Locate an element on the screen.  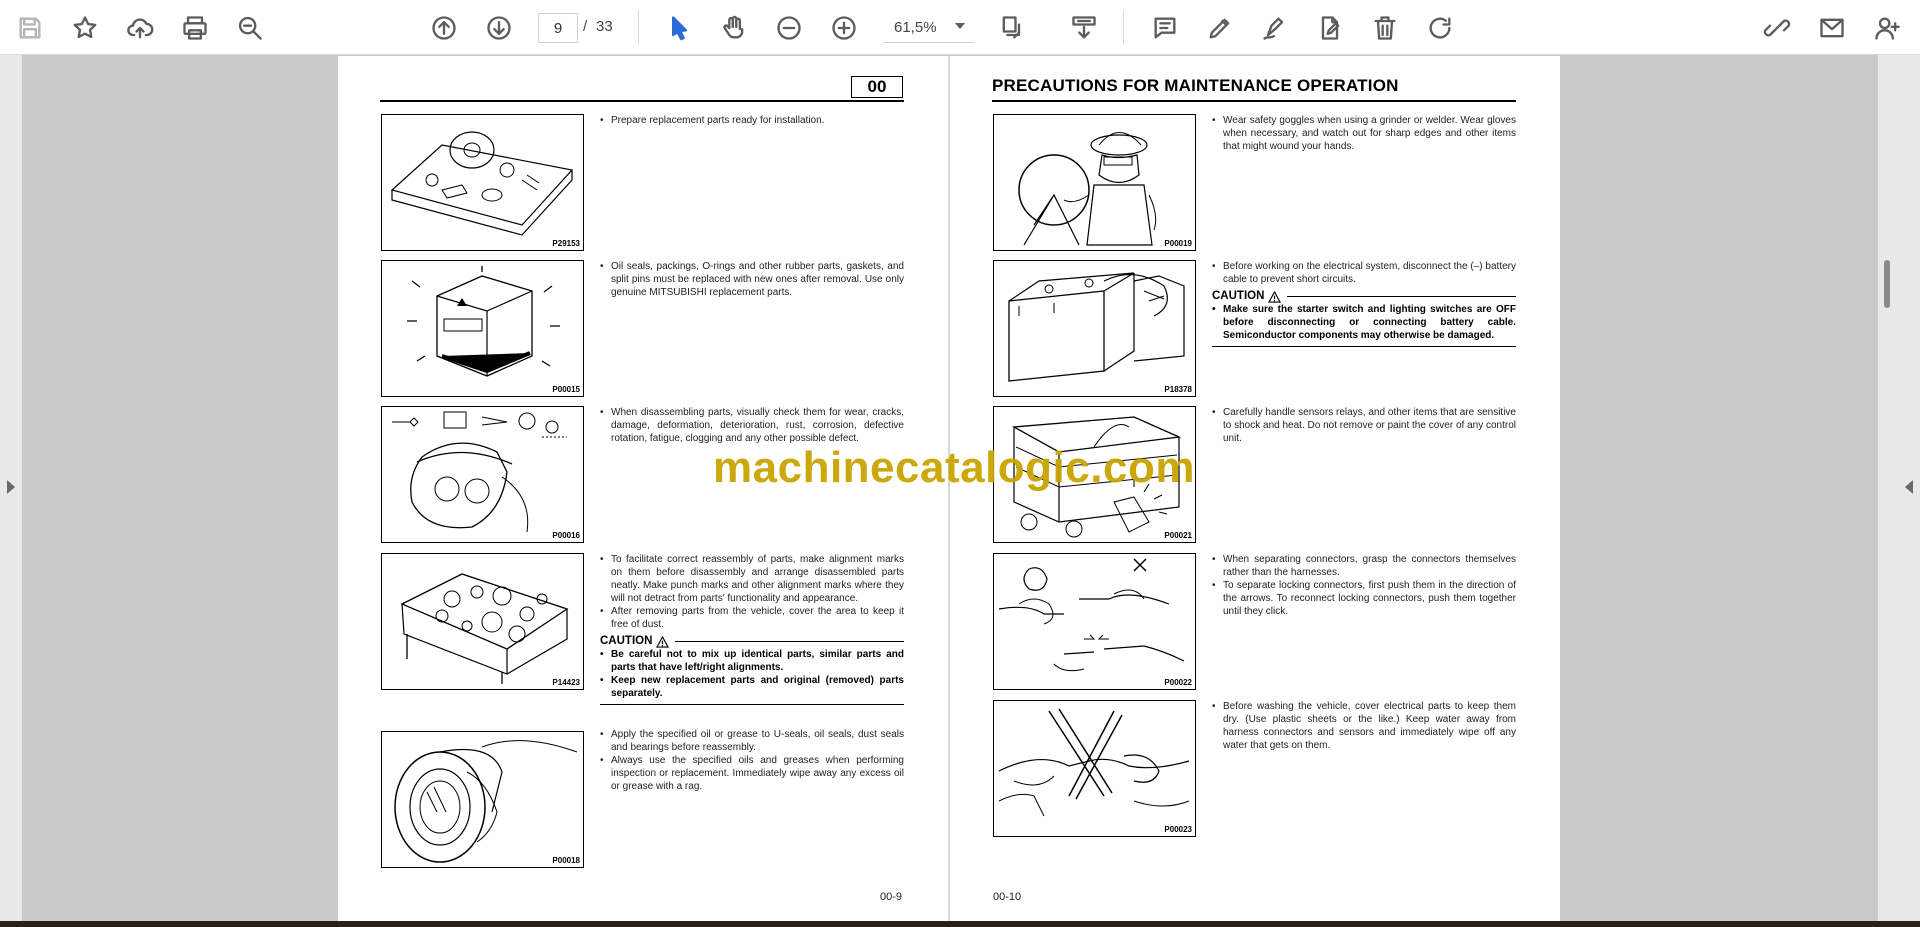
expand-right-panel-icon is located at coordinates (1909, 487).